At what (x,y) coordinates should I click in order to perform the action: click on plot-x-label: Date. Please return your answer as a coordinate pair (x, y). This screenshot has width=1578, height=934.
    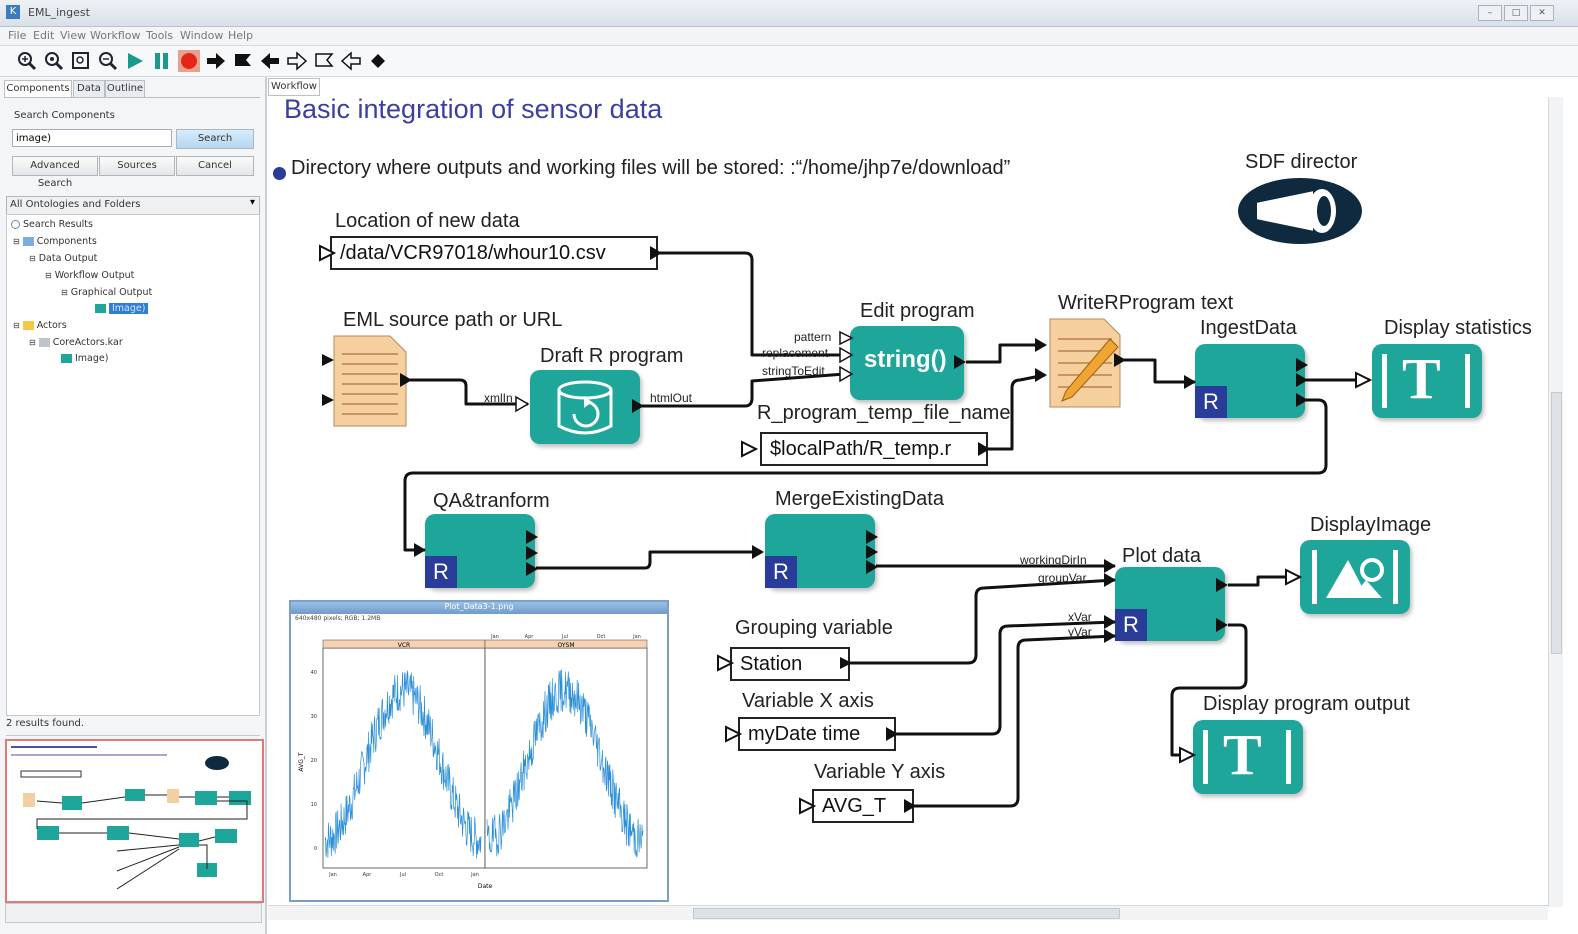
    Looking at the image, I should click on (485, 886).